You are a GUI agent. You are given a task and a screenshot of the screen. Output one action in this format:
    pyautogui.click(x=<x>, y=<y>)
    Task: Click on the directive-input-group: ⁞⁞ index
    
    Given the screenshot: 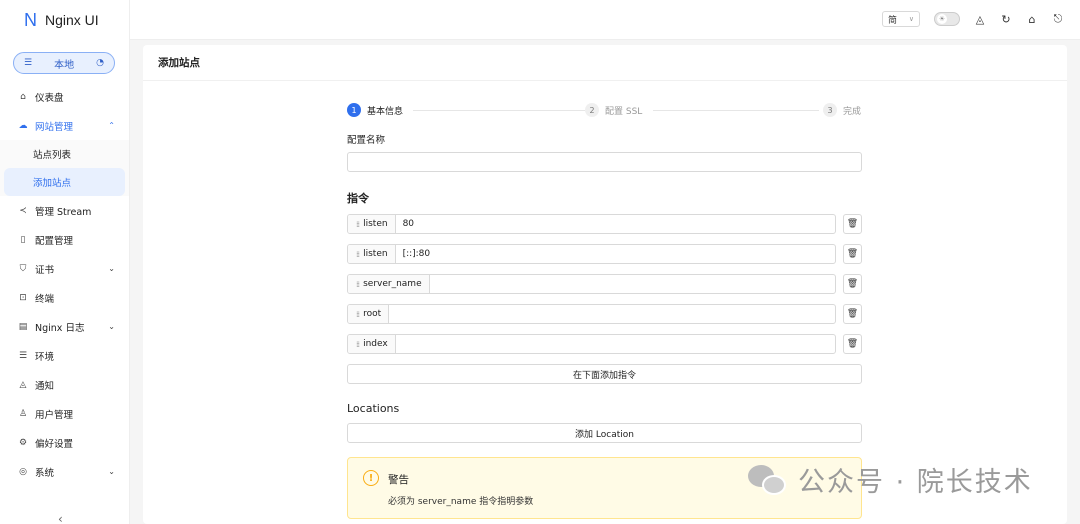 What is the action you would take?
    pyautogui.click(x=591, y=344)
    